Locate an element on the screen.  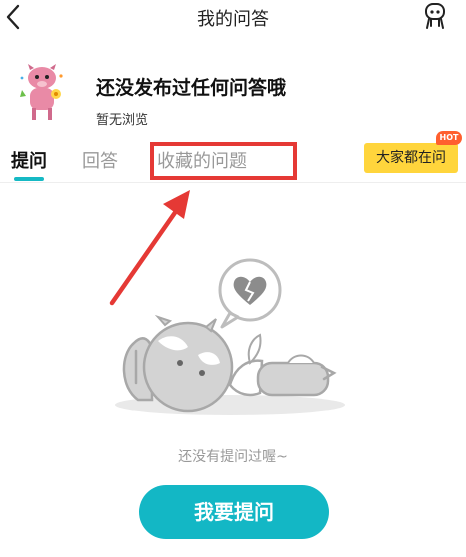
ask-question-button: 我要提问 is located at coordinates (234, 512).